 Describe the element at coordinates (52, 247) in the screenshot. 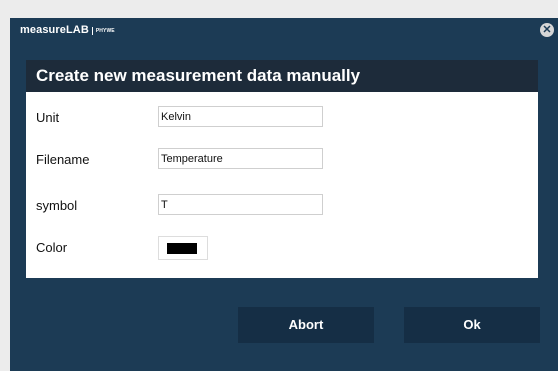

I see `color-label: Color` at that location.